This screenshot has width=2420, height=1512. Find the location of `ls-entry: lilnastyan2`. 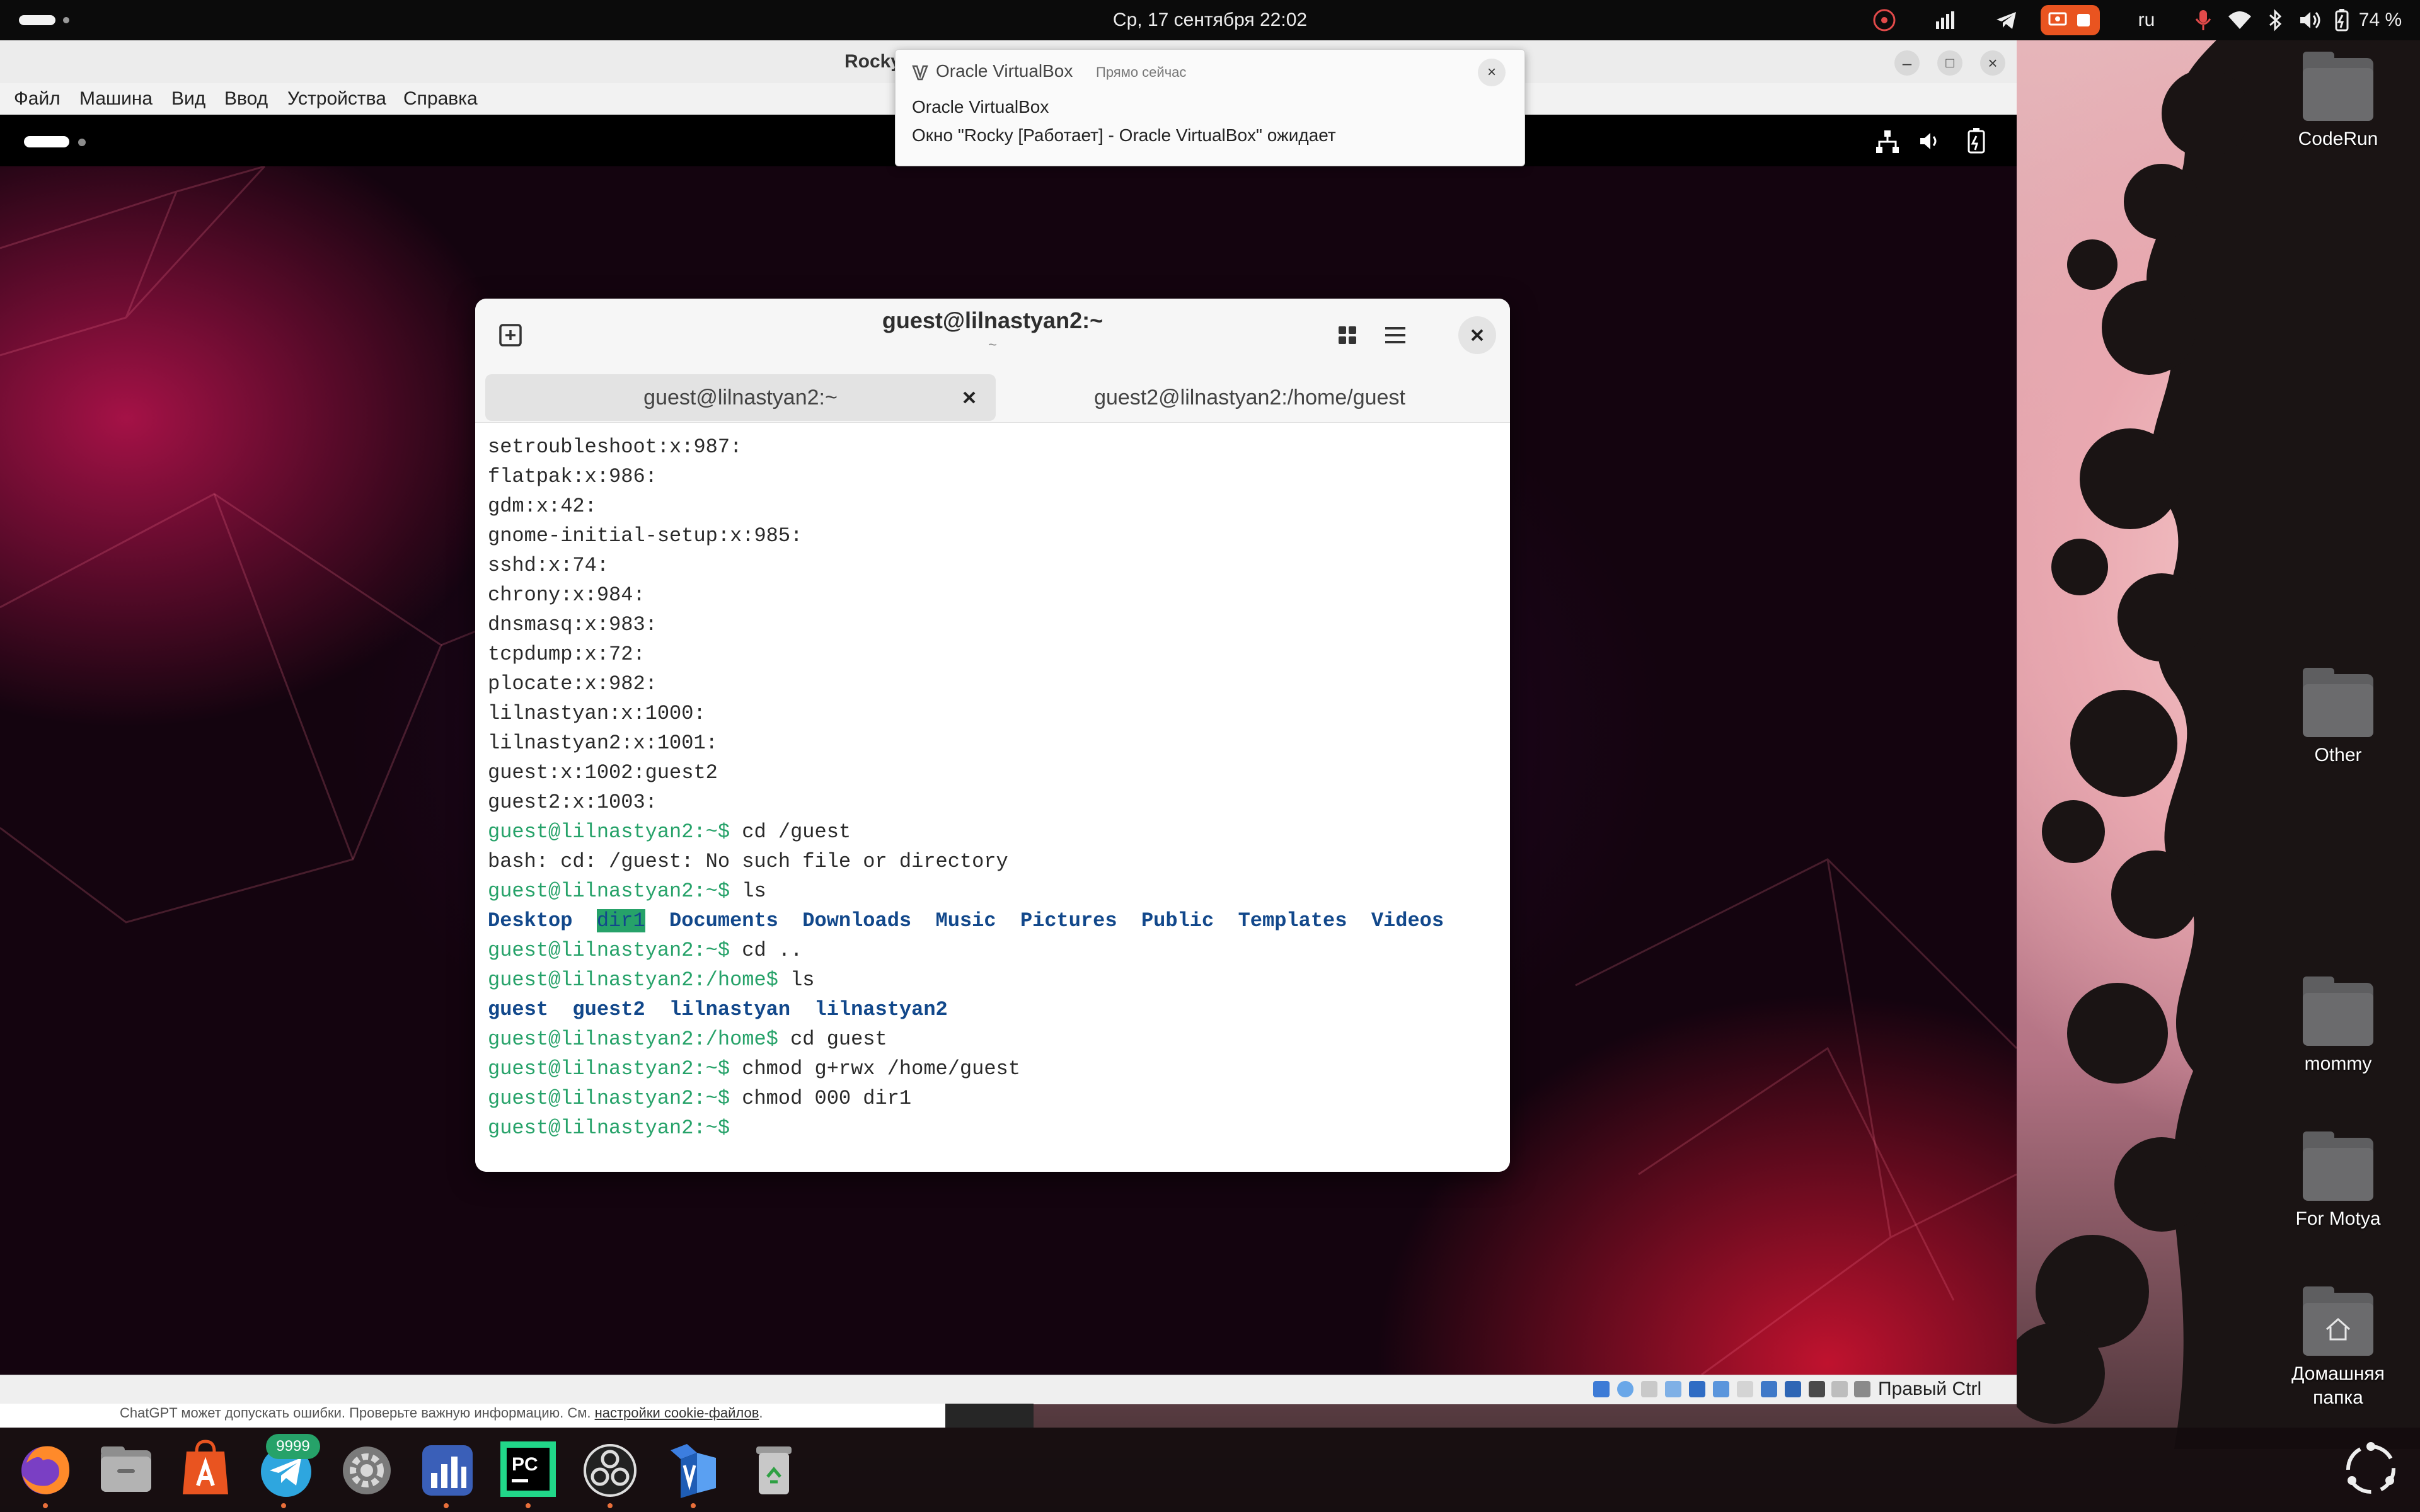

ls-entry: lilnastyan2 is located at coordinates (881, 1009).